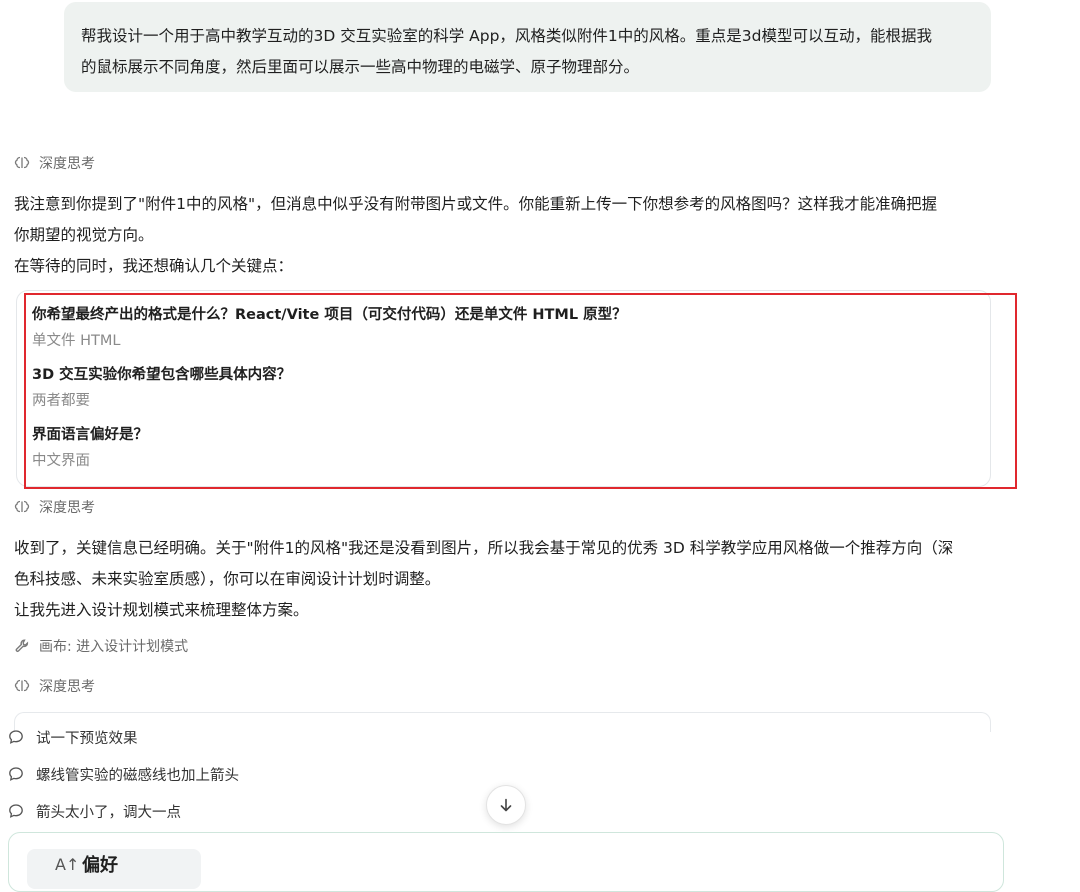 The width and height of the screenshot is (1080, 892). What do you see at coordinates (137, 775) in the screenshot?
I see `suggestion-text: 螺线管实验的磁感线也加上箭头` at bounding box center [137, 775].